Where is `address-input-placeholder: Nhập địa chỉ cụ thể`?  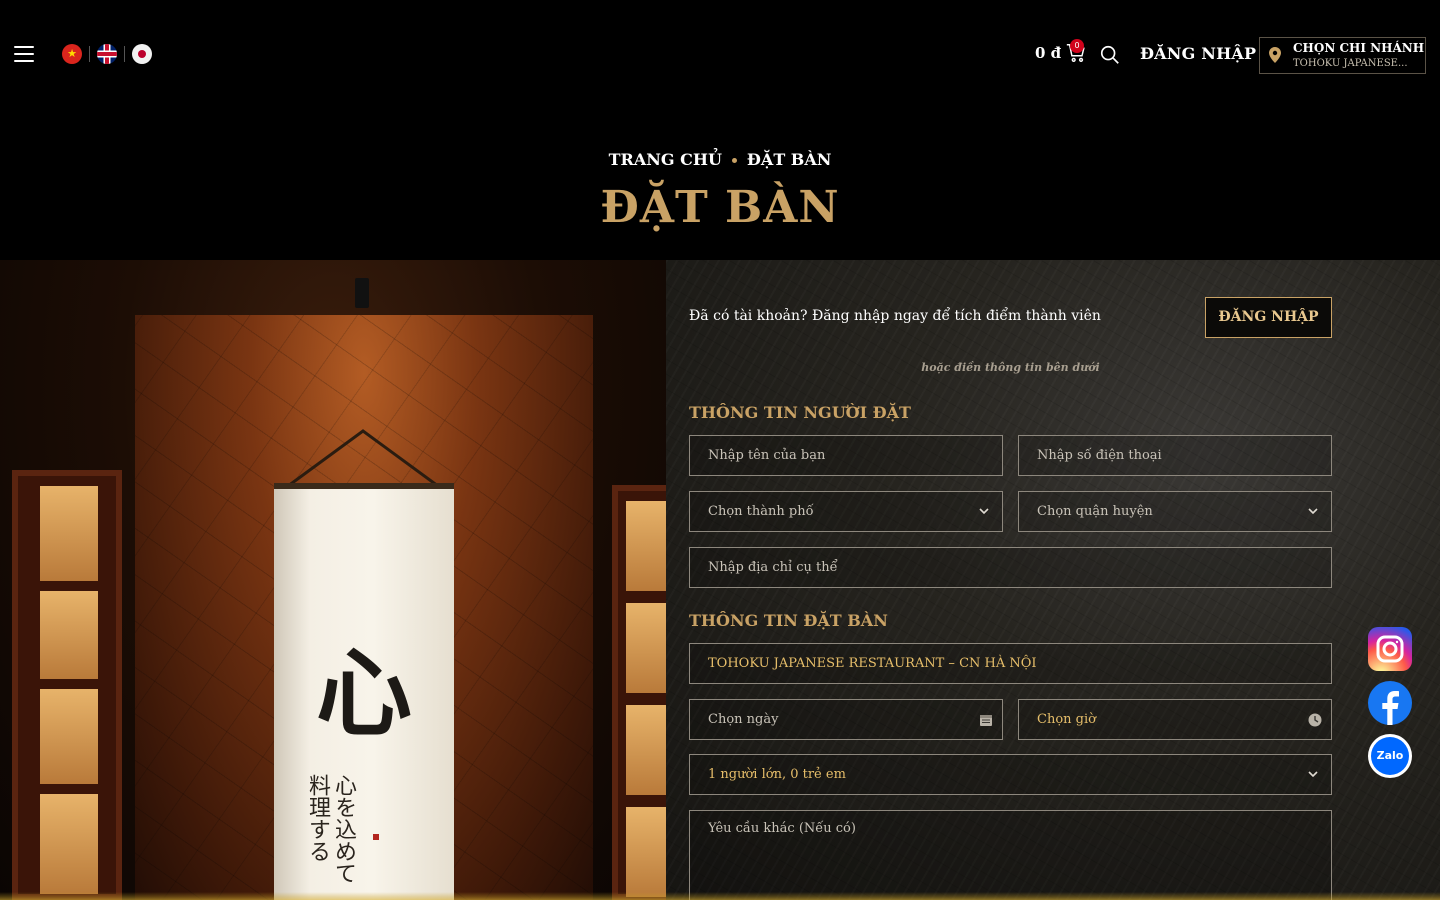
address-input-placeholder: Nhập địa chỉ cụ thể is located at coordinates (773, 567).